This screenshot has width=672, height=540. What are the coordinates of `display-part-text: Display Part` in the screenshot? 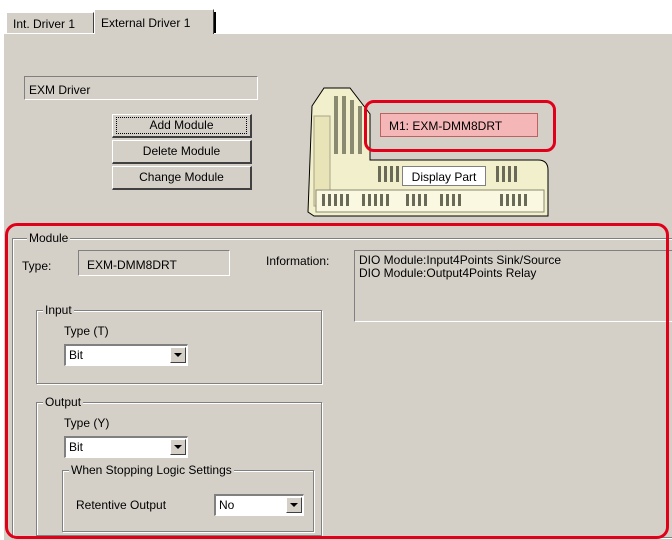 It's located at (444, 177).